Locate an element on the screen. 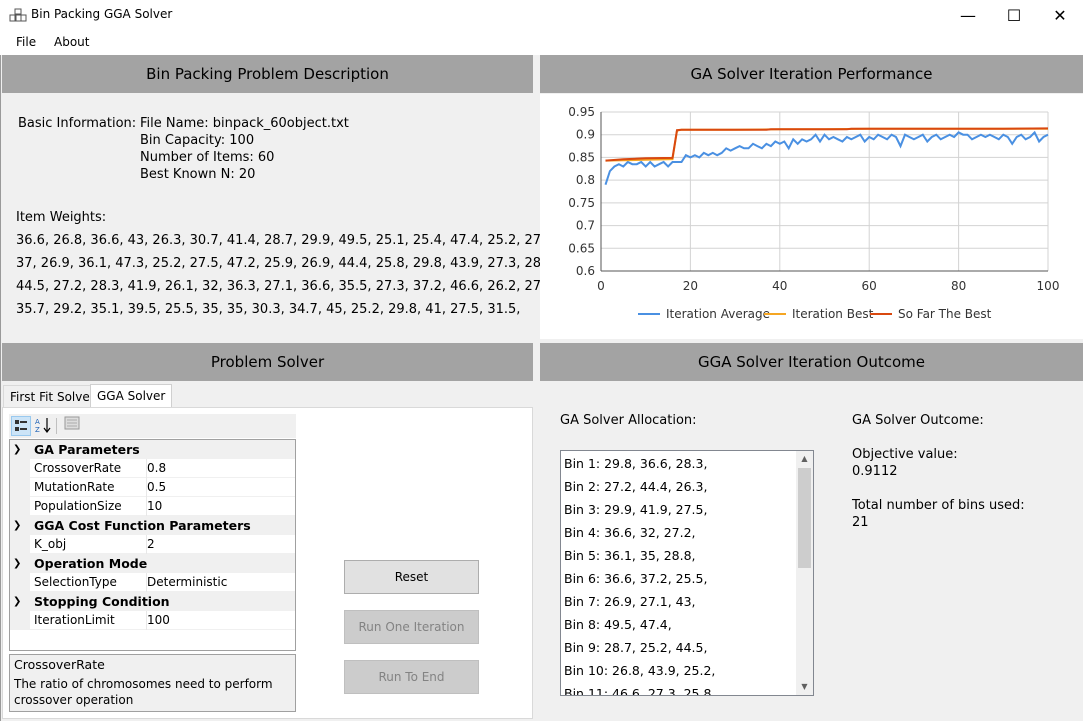 The height and width of the screenshot is (721, 1083). property-crossover-rate: CrossoverRate 0.8 is located at coordinates (152, 468).